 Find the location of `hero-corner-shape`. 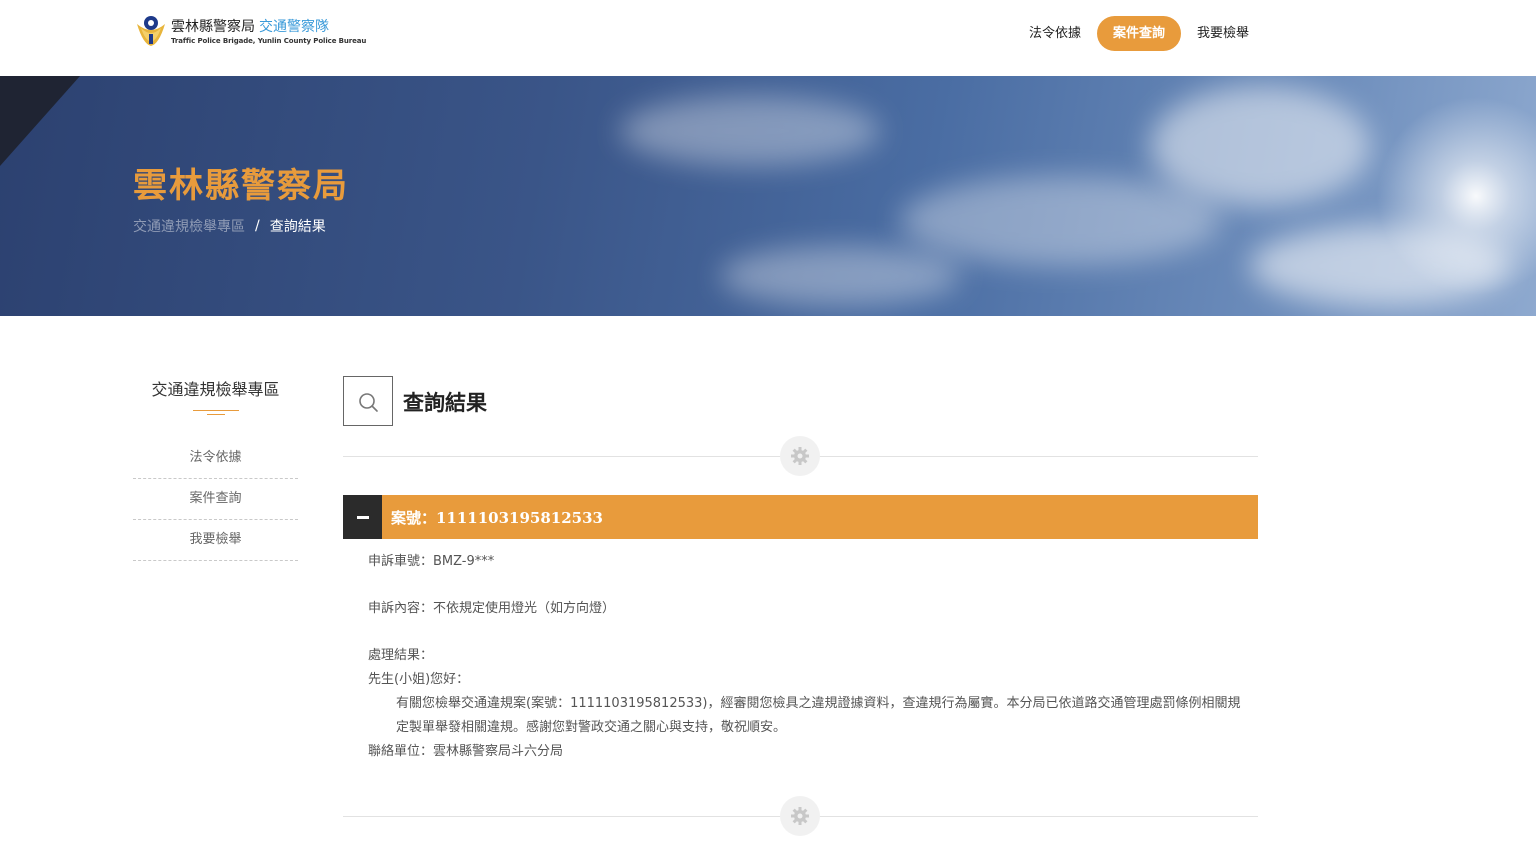

hero-corner-shape is located at coordinates (40, 121).